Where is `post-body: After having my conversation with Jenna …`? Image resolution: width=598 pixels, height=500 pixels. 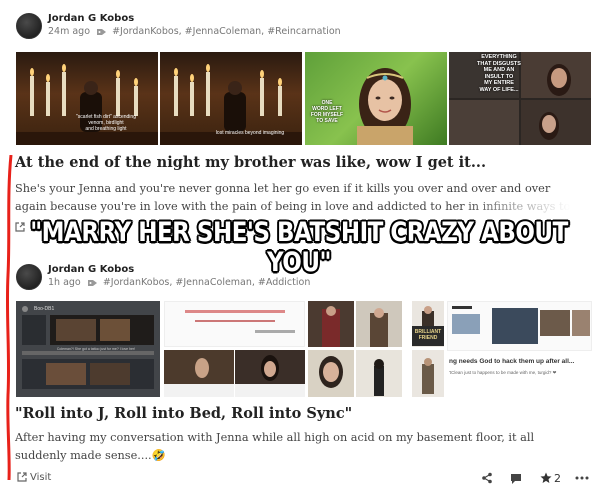
post-body: After having my conversation with Jenna … is located at coordinates (275, 446).